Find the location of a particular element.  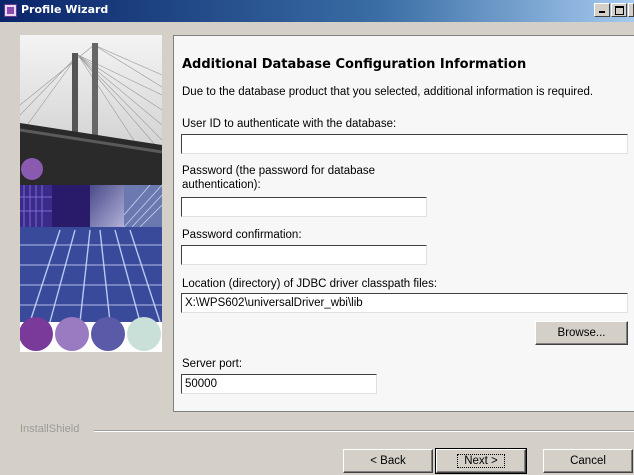

next-button-label: Next > is located at coordinates (481, 461).